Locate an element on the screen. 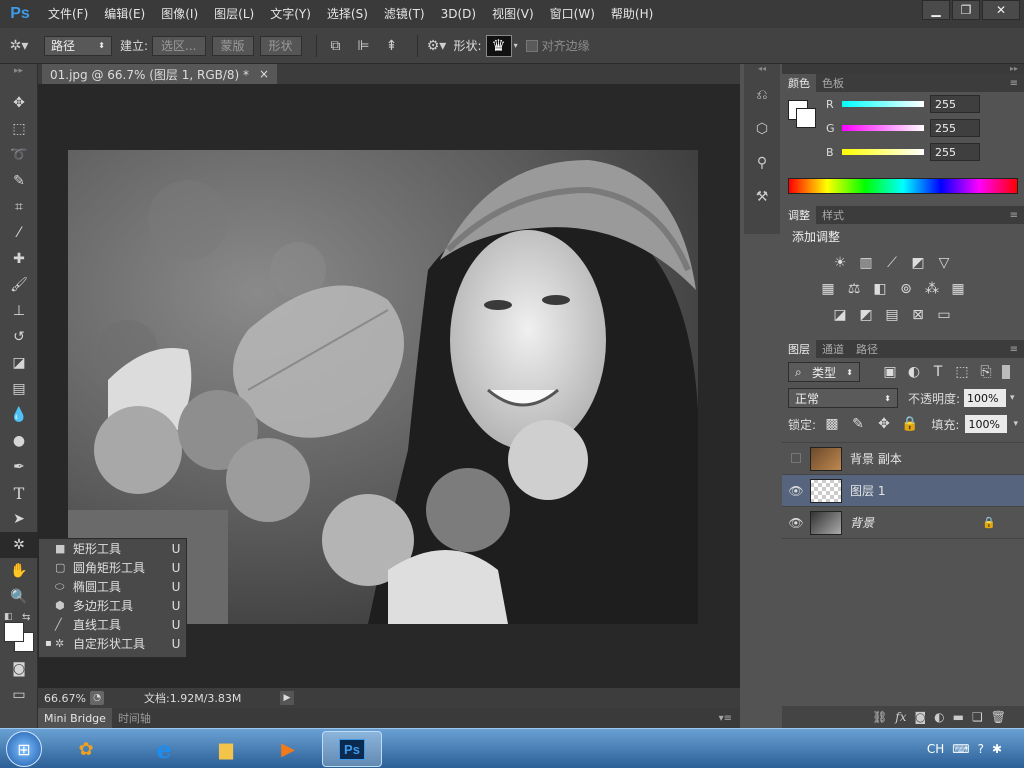 This screenshot has width=1024, height=768. red-value: 255 is located at coordinates (955, 104).